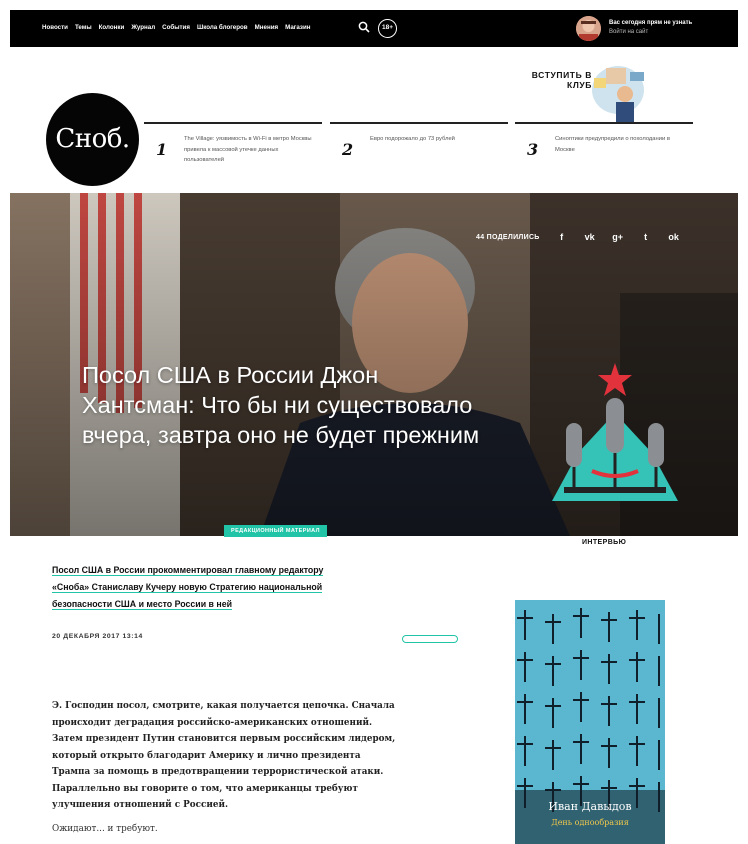  Describe the element at coordinates (561, 80) in the screenshot. I see `join-club-label: ВСТУПИТЬ В КЛУБ` at that location.